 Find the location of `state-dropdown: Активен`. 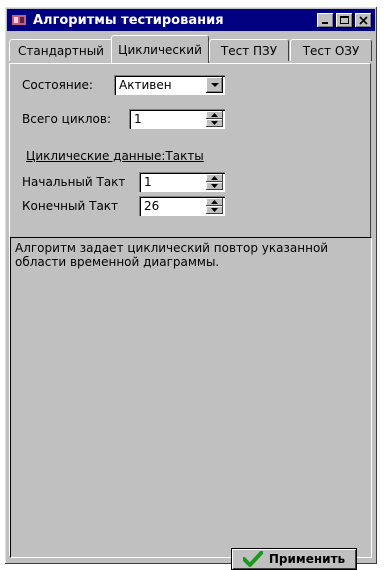

state-dropdown: Активен is located at coordinates (169, 85).